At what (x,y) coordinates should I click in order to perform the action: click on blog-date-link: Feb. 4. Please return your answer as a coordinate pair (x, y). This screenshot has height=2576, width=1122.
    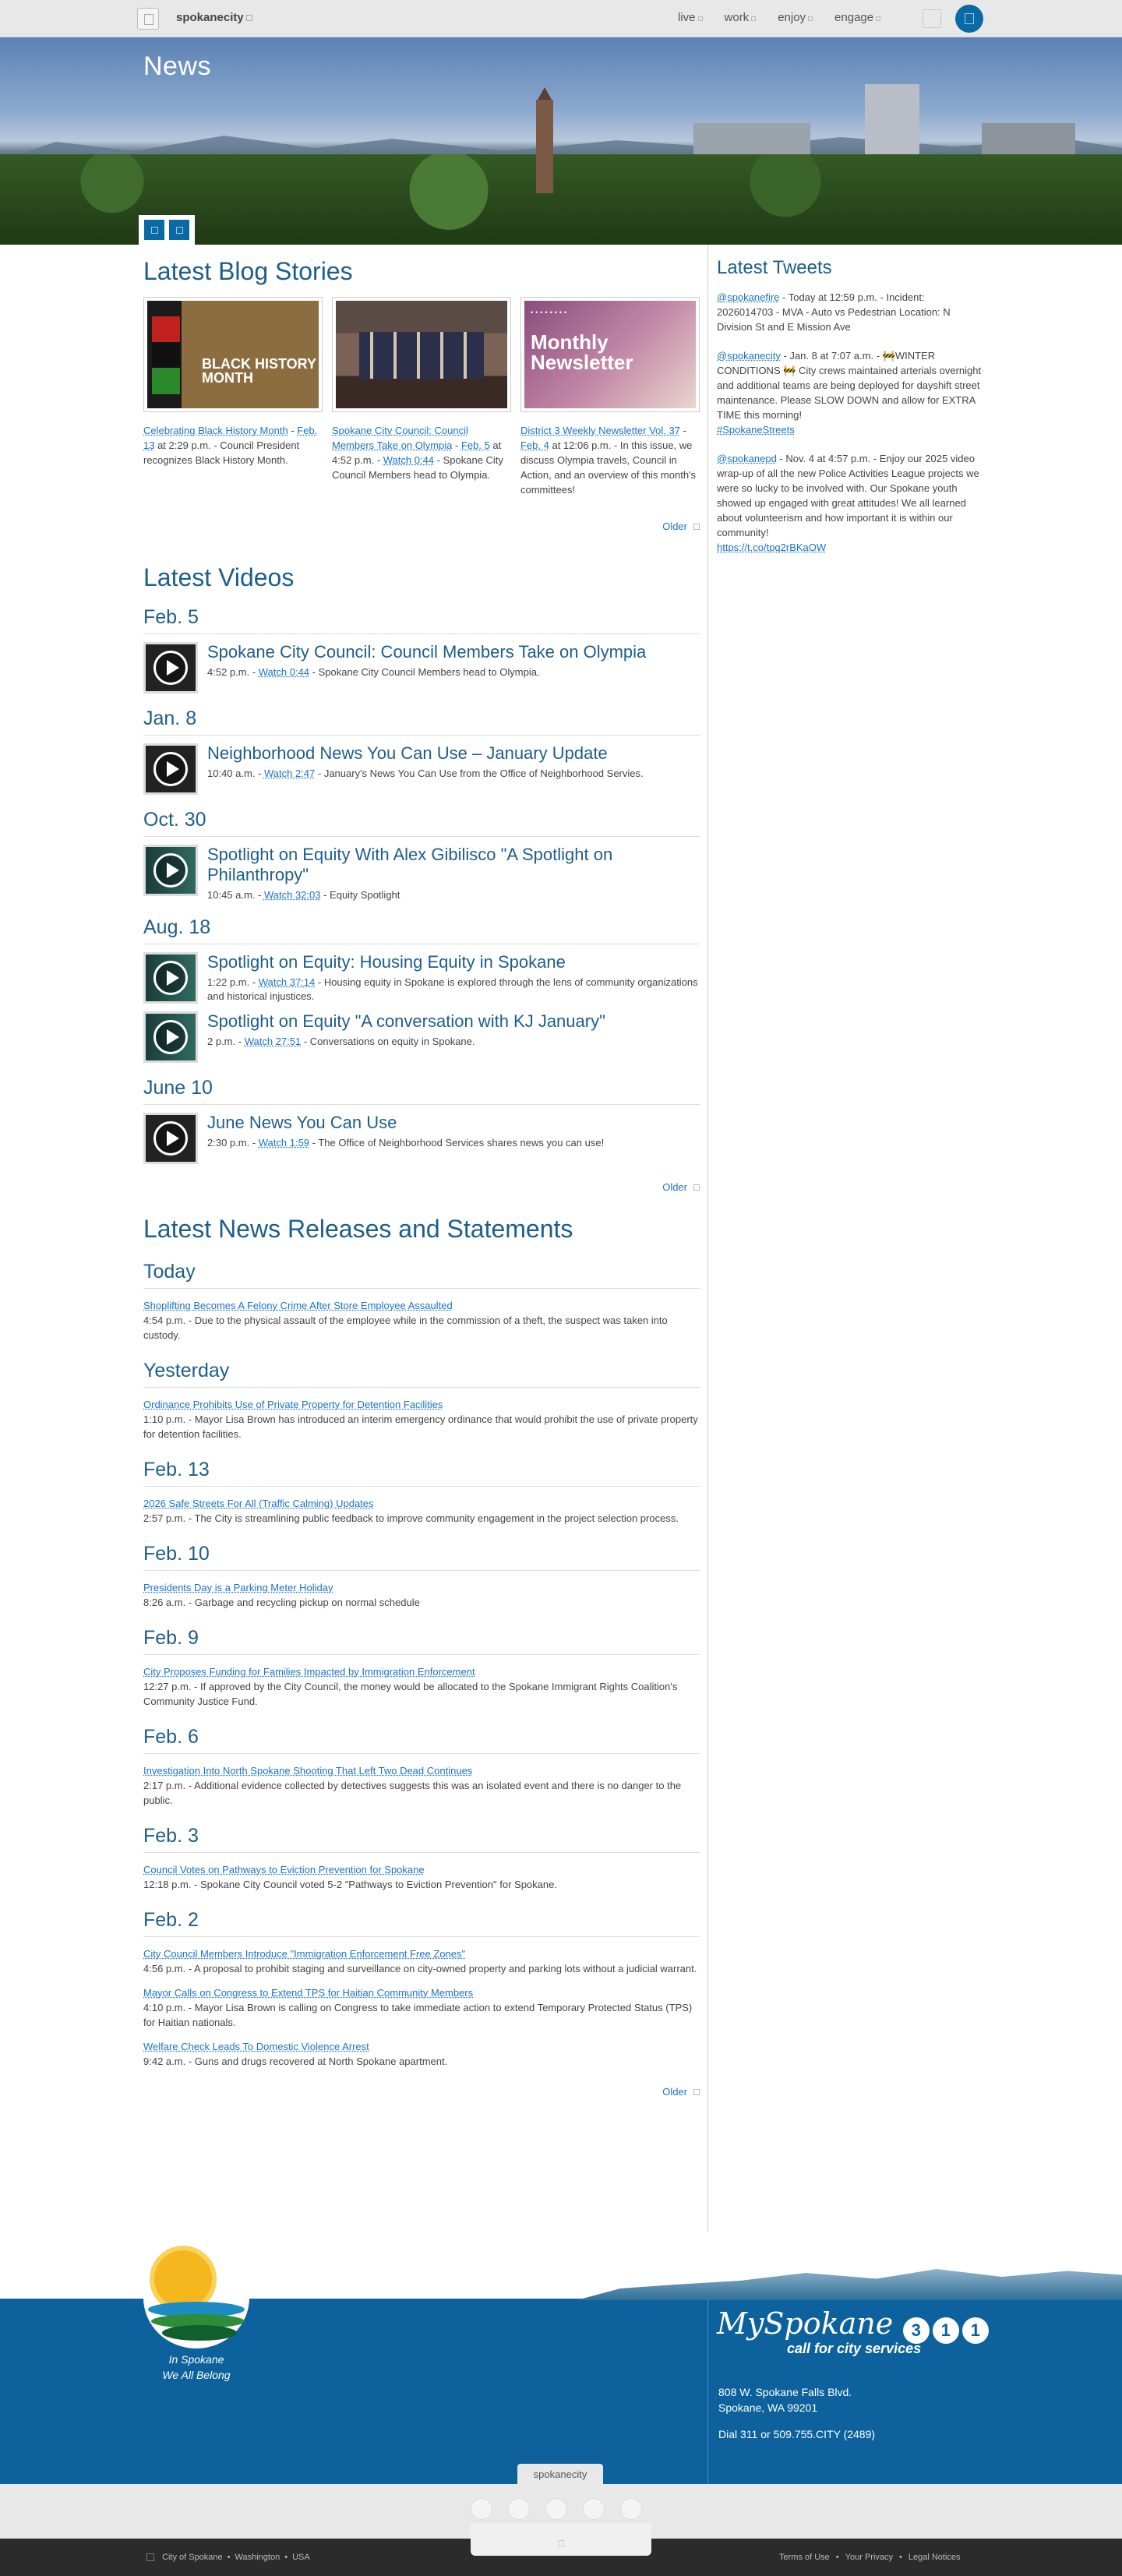
    Looking at the image, I should click on (534, 445).